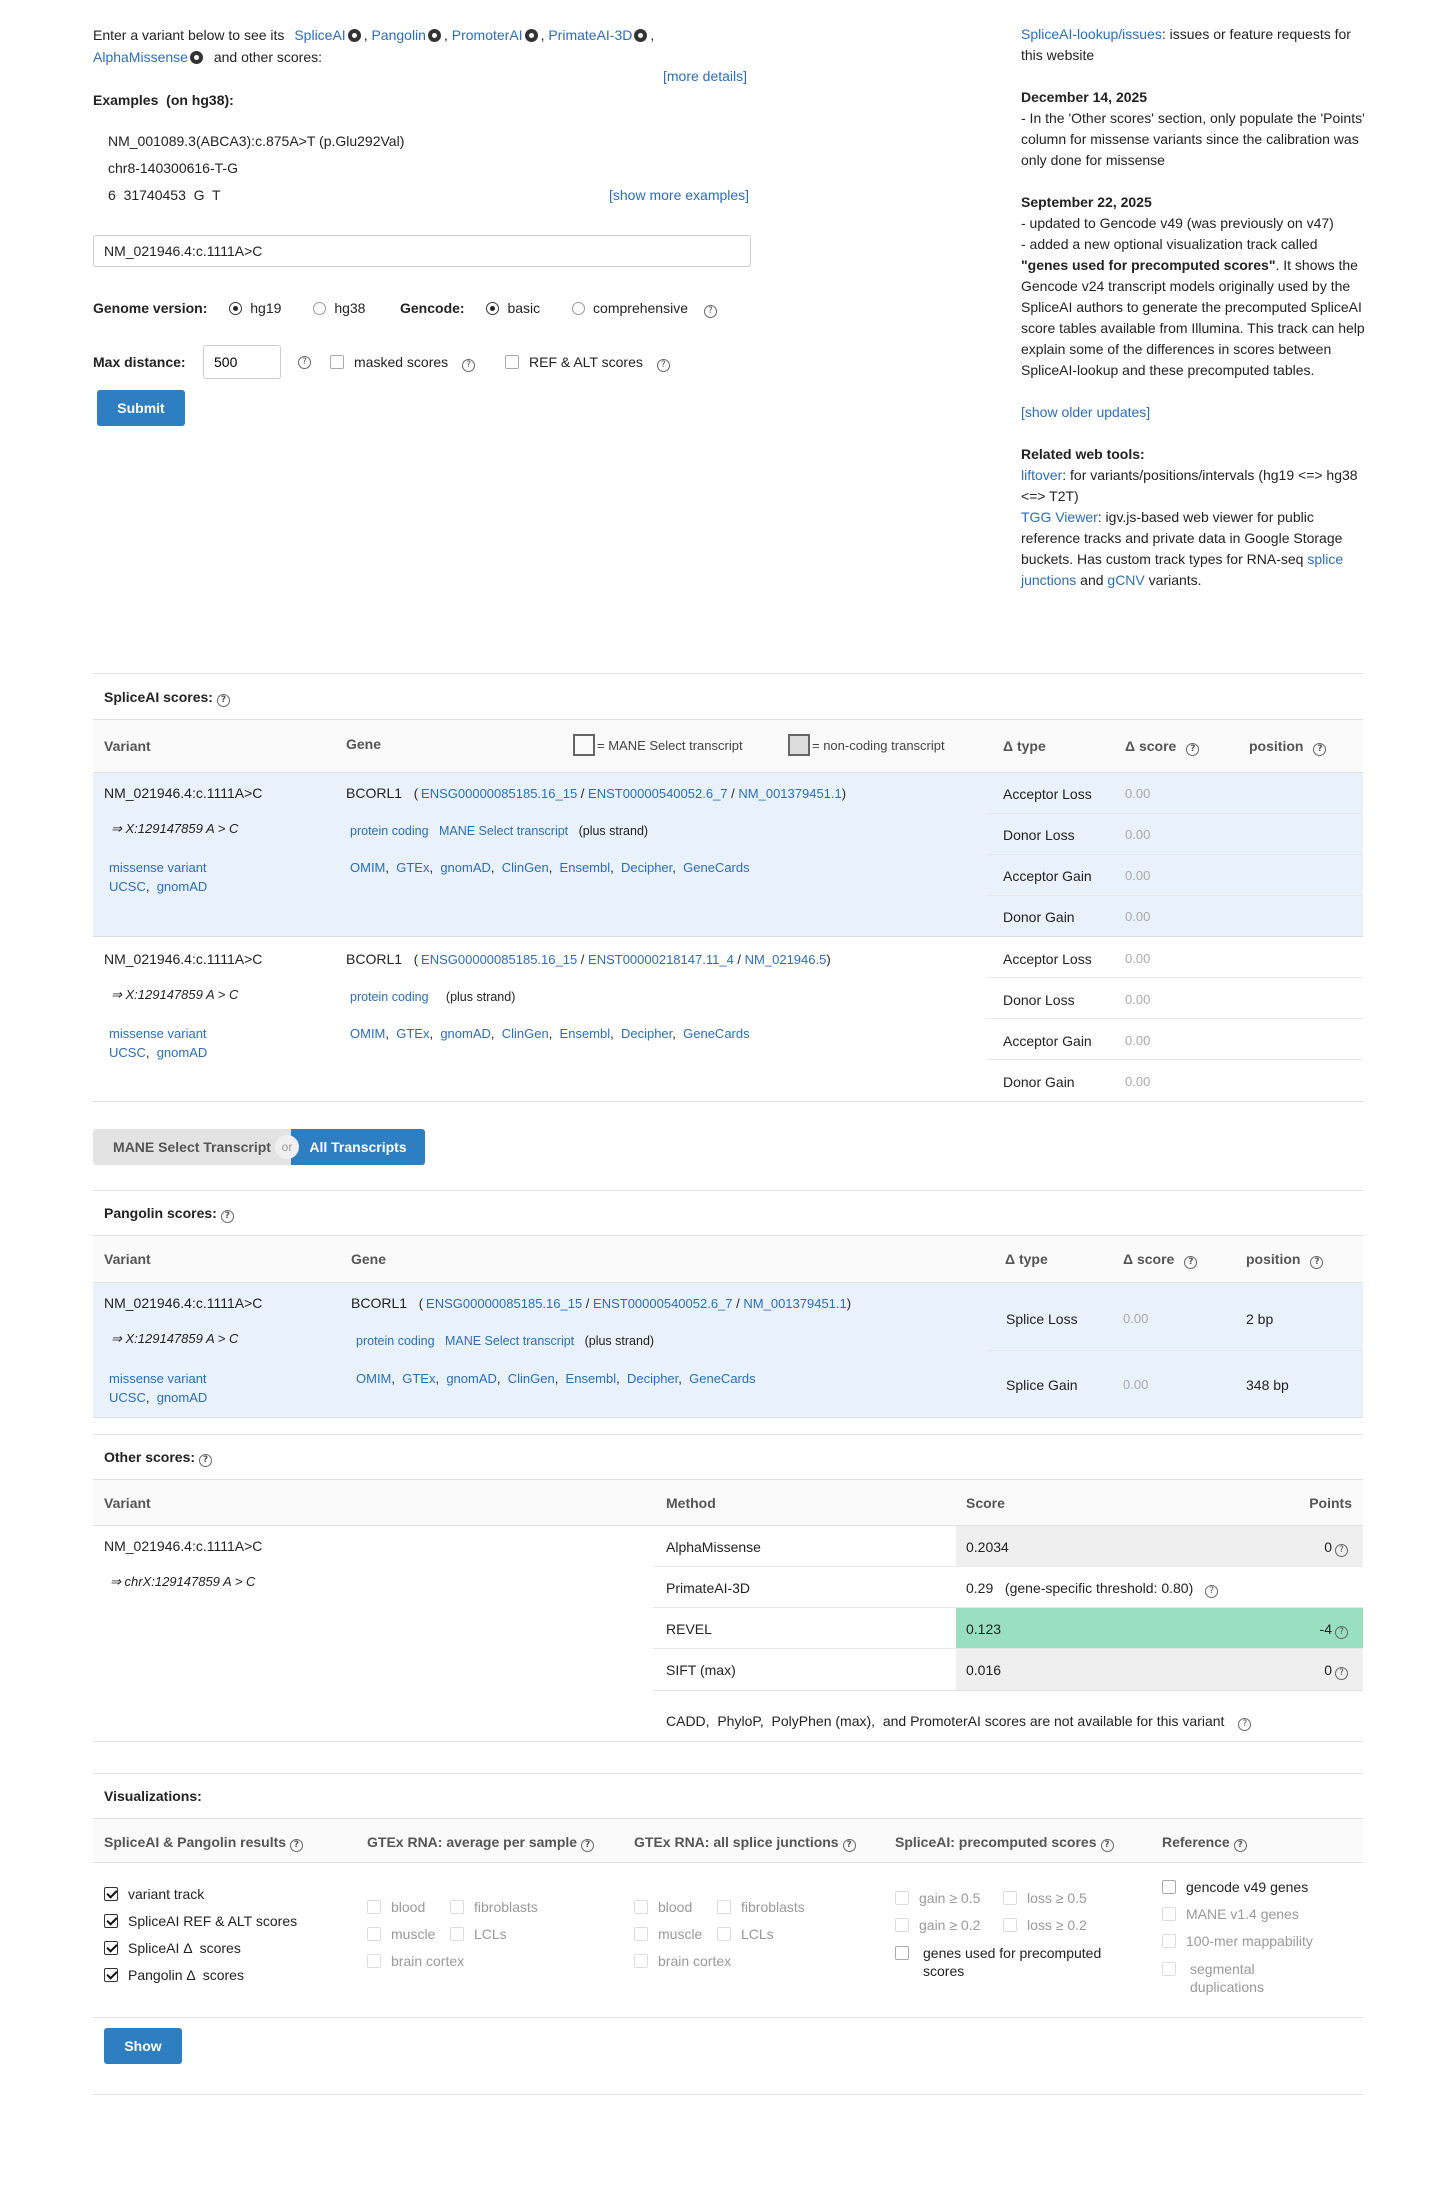 This screenshot has width=1454, height=2200. Describe the element at coordinates (587, 363) in the screenshot. I see `ref-alt-option: REF & ALT scores?` at that location.